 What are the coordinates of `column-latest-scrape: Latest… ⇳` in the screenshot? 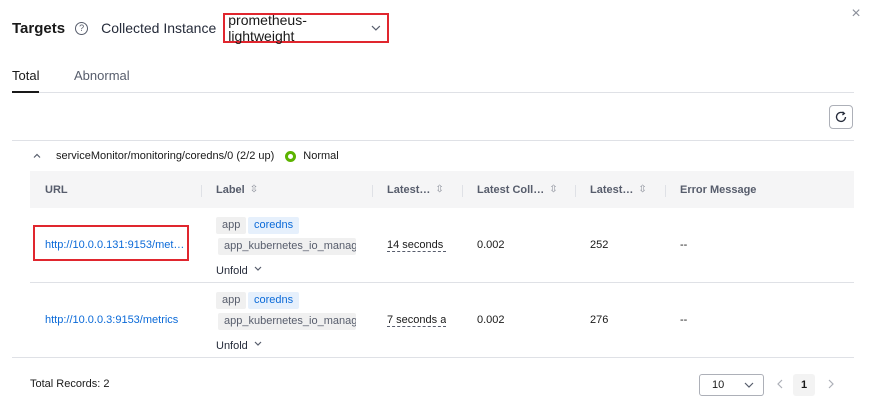 It's located at (415, 189).